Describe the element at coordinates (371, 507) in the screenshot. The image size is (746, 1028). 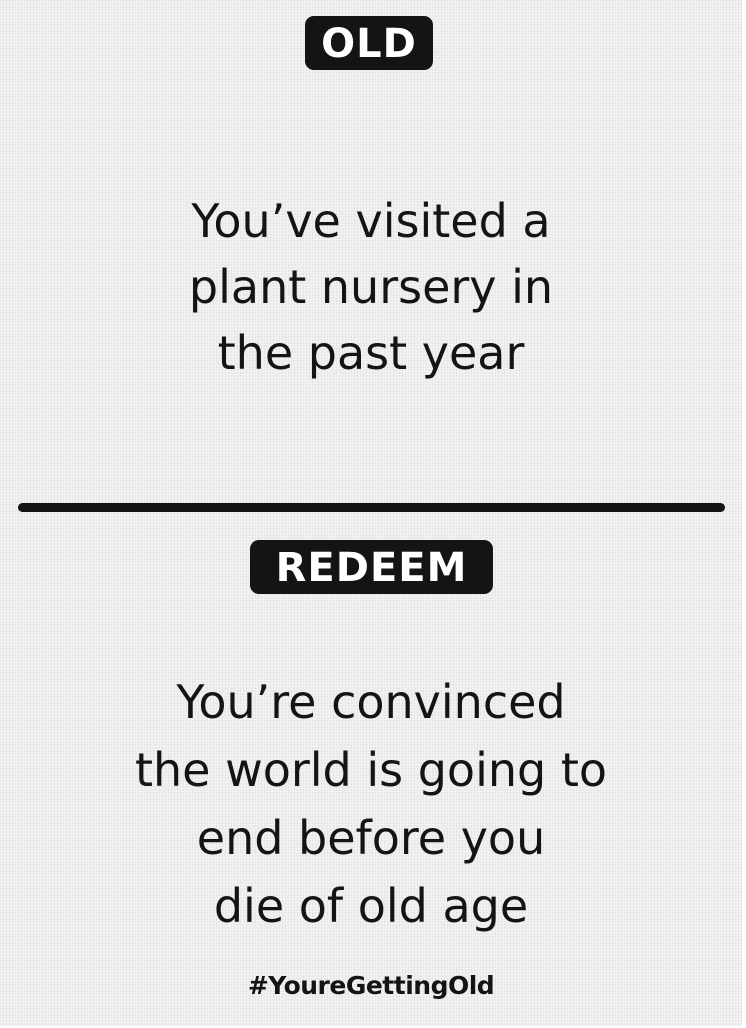
I see `section-divider` at that location.